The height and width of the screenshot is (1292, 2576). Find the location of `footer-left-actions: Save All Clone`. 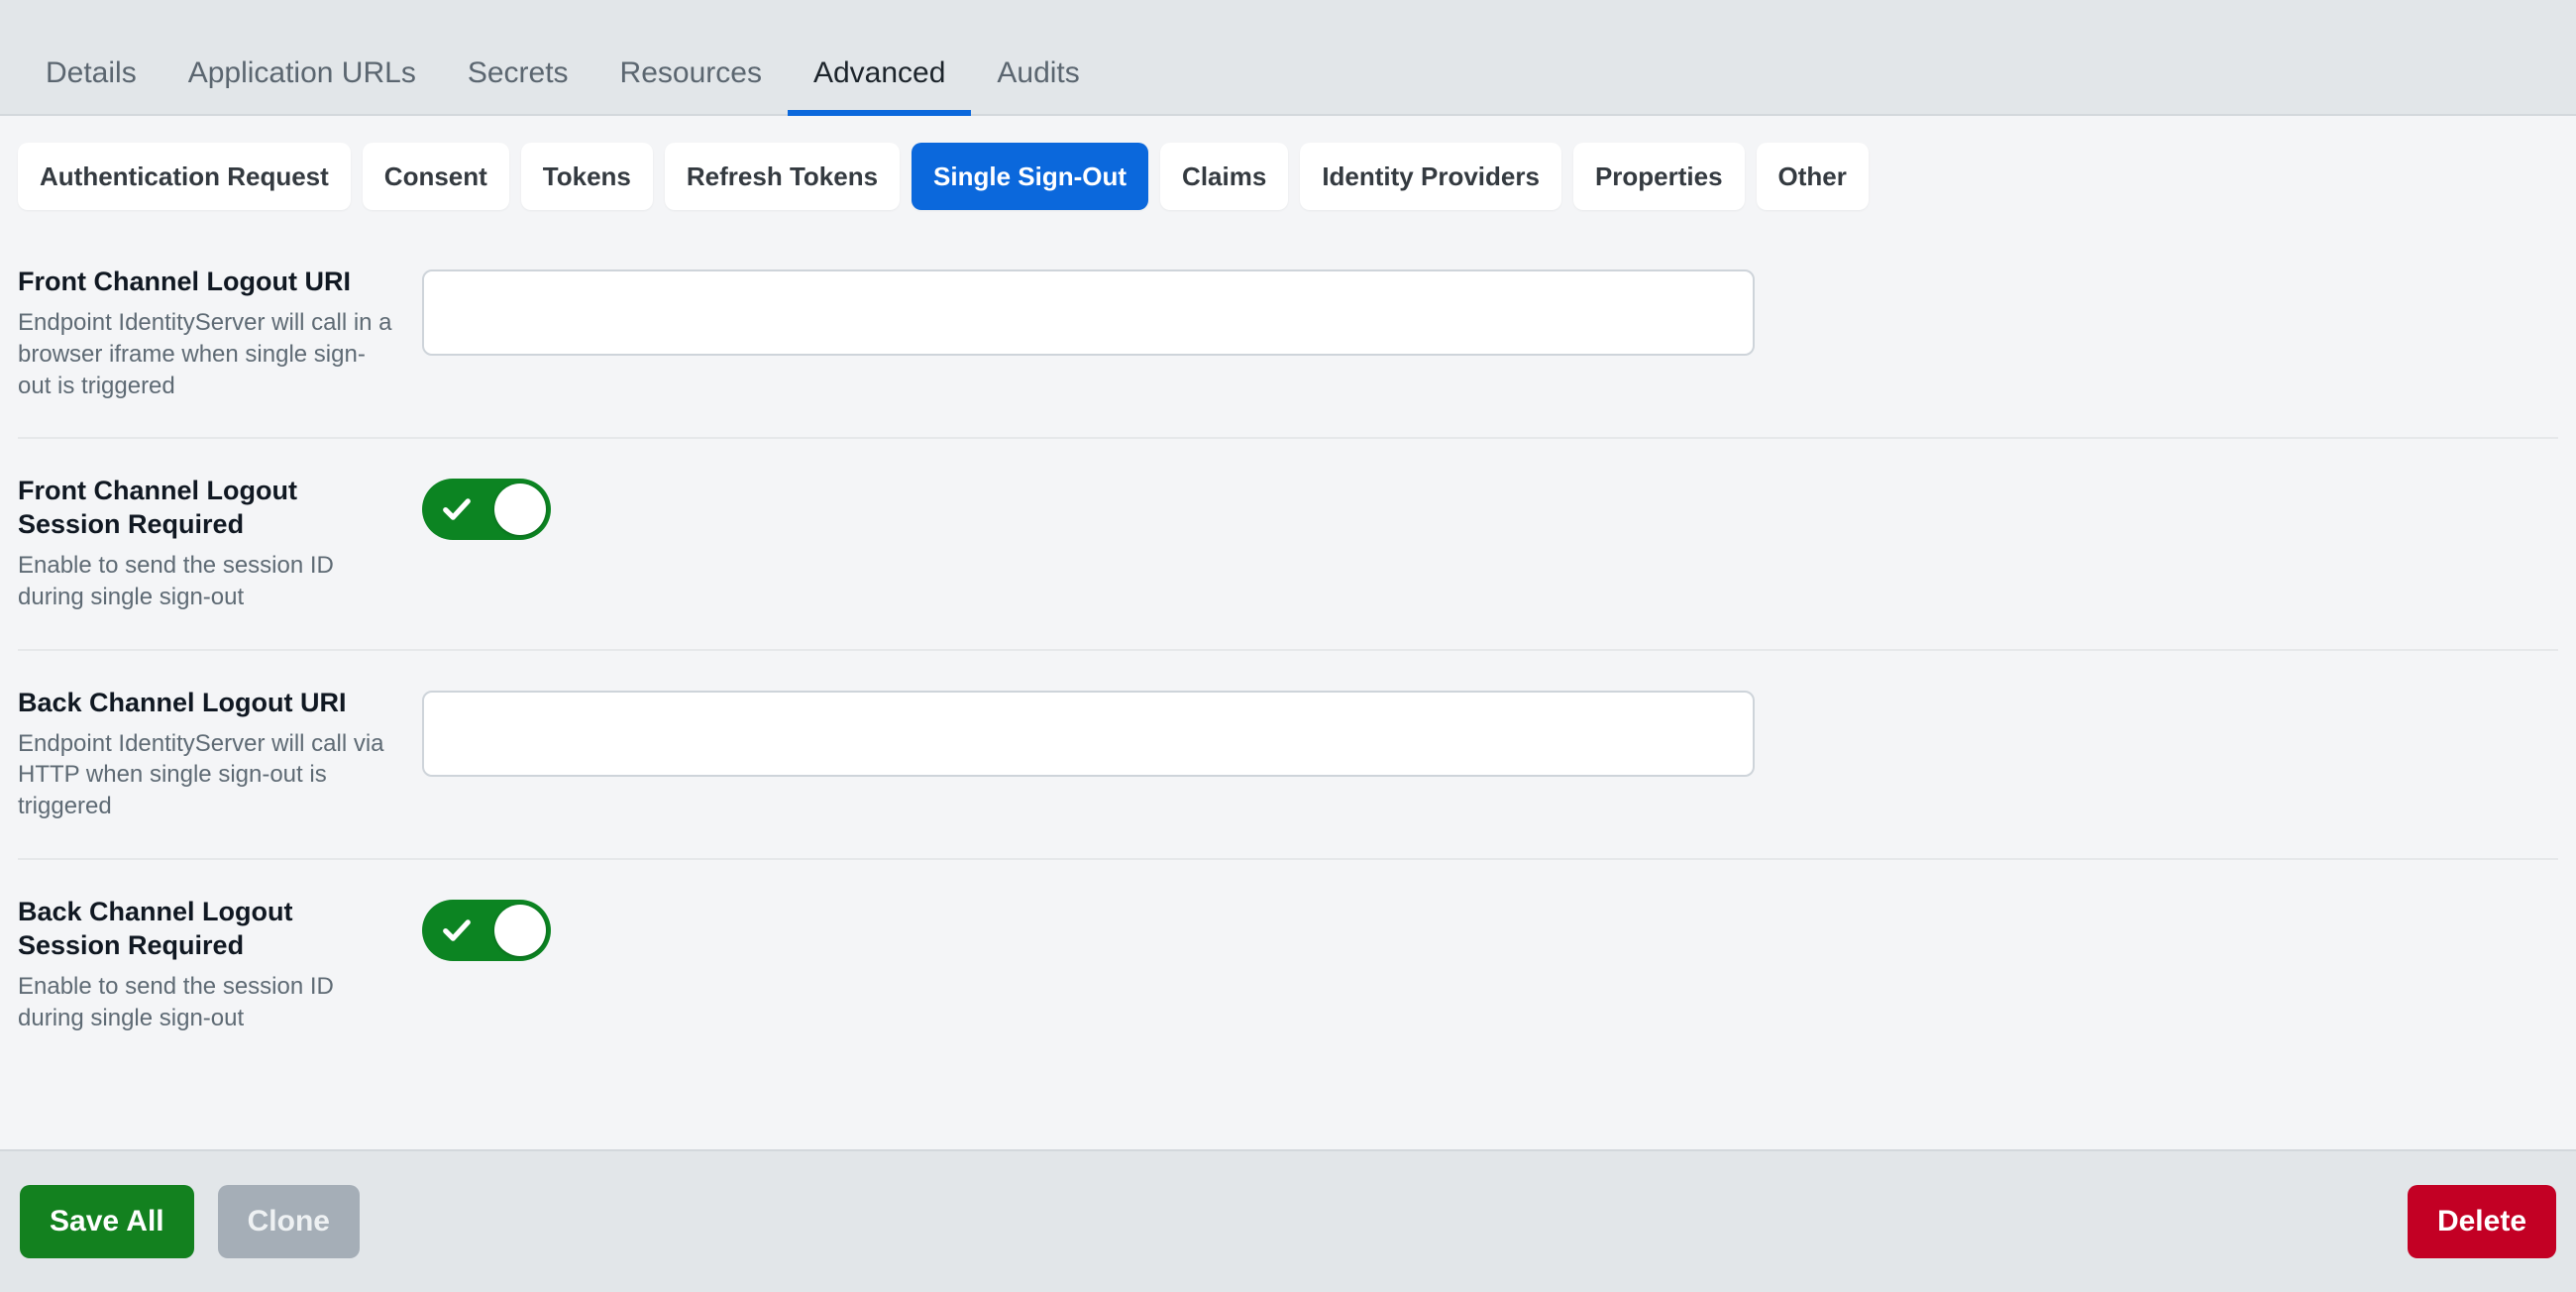

footer-left-actions: Save All Clone is located at coordinates (190, 1222).